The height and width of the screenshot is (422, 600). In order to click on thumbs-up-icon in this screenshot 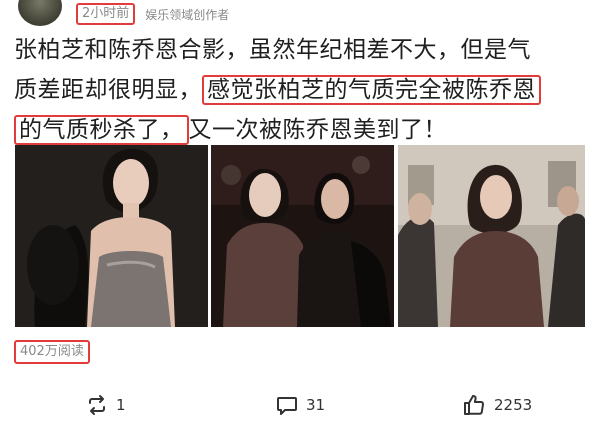, I will do `click(474, 405)`.